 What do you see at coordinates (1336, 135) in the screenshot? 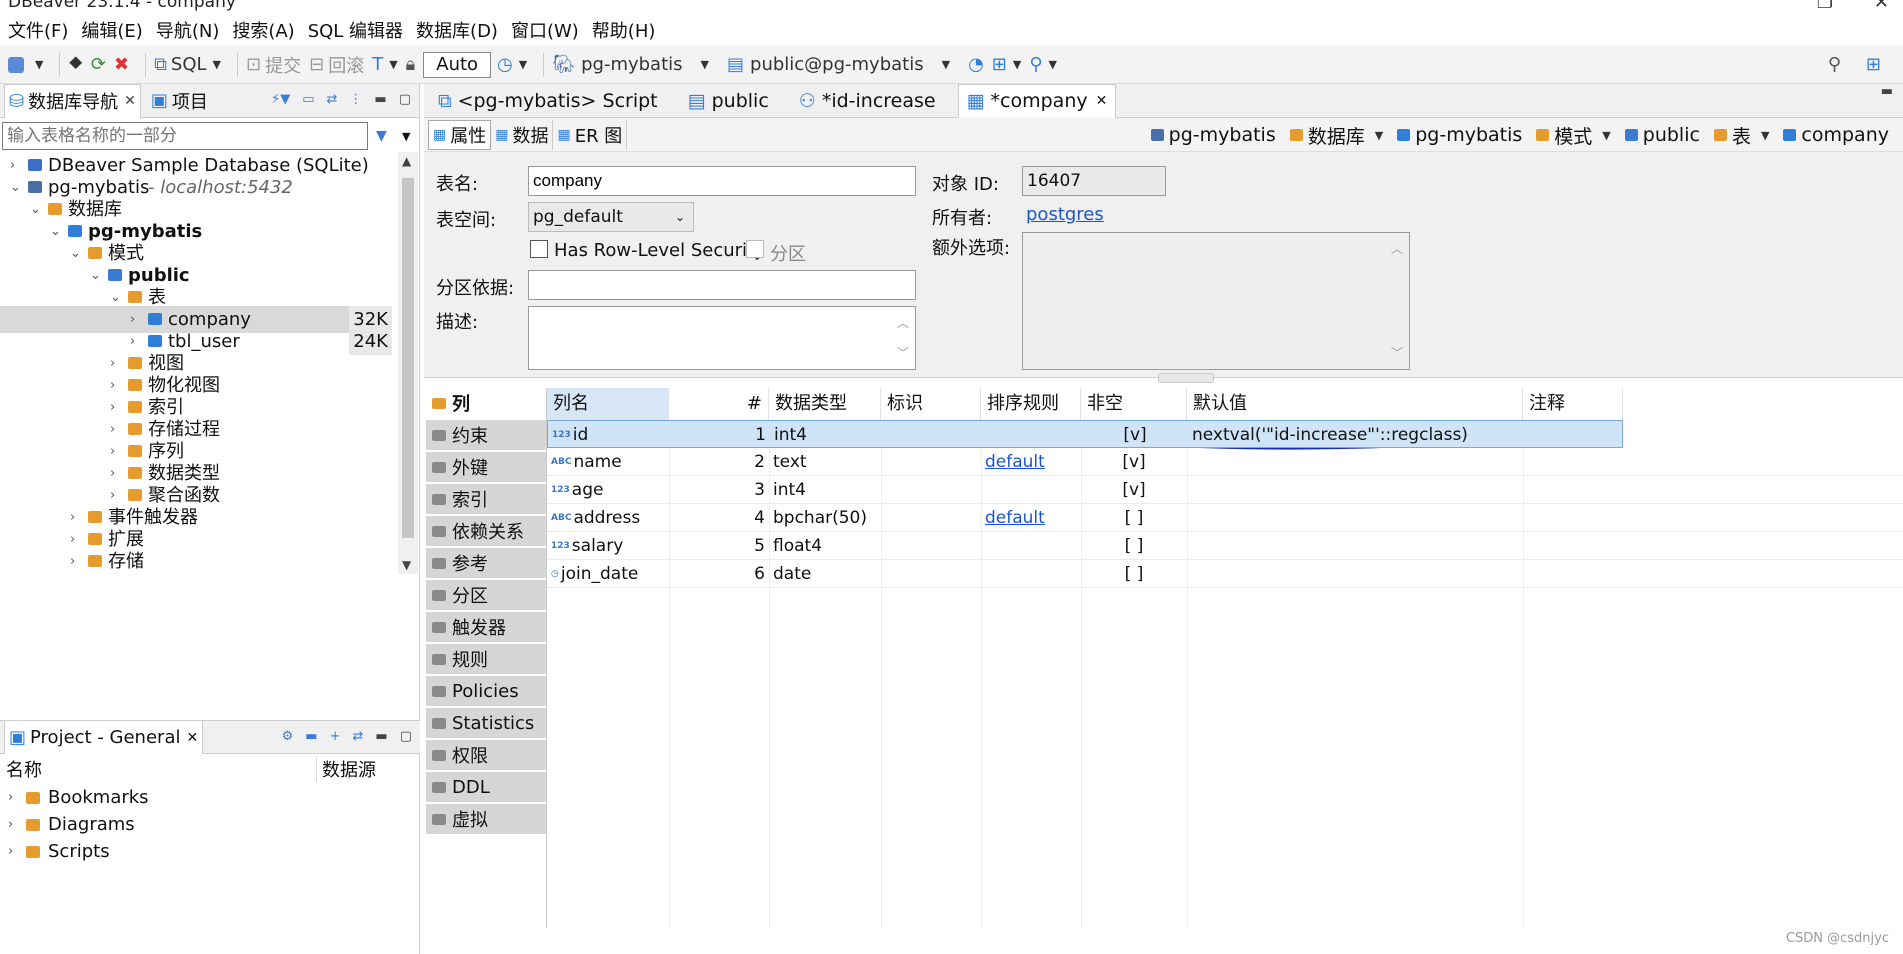
I see `breadcrumb-item: 数据库 ▼` at bounding box center [1336, 135].